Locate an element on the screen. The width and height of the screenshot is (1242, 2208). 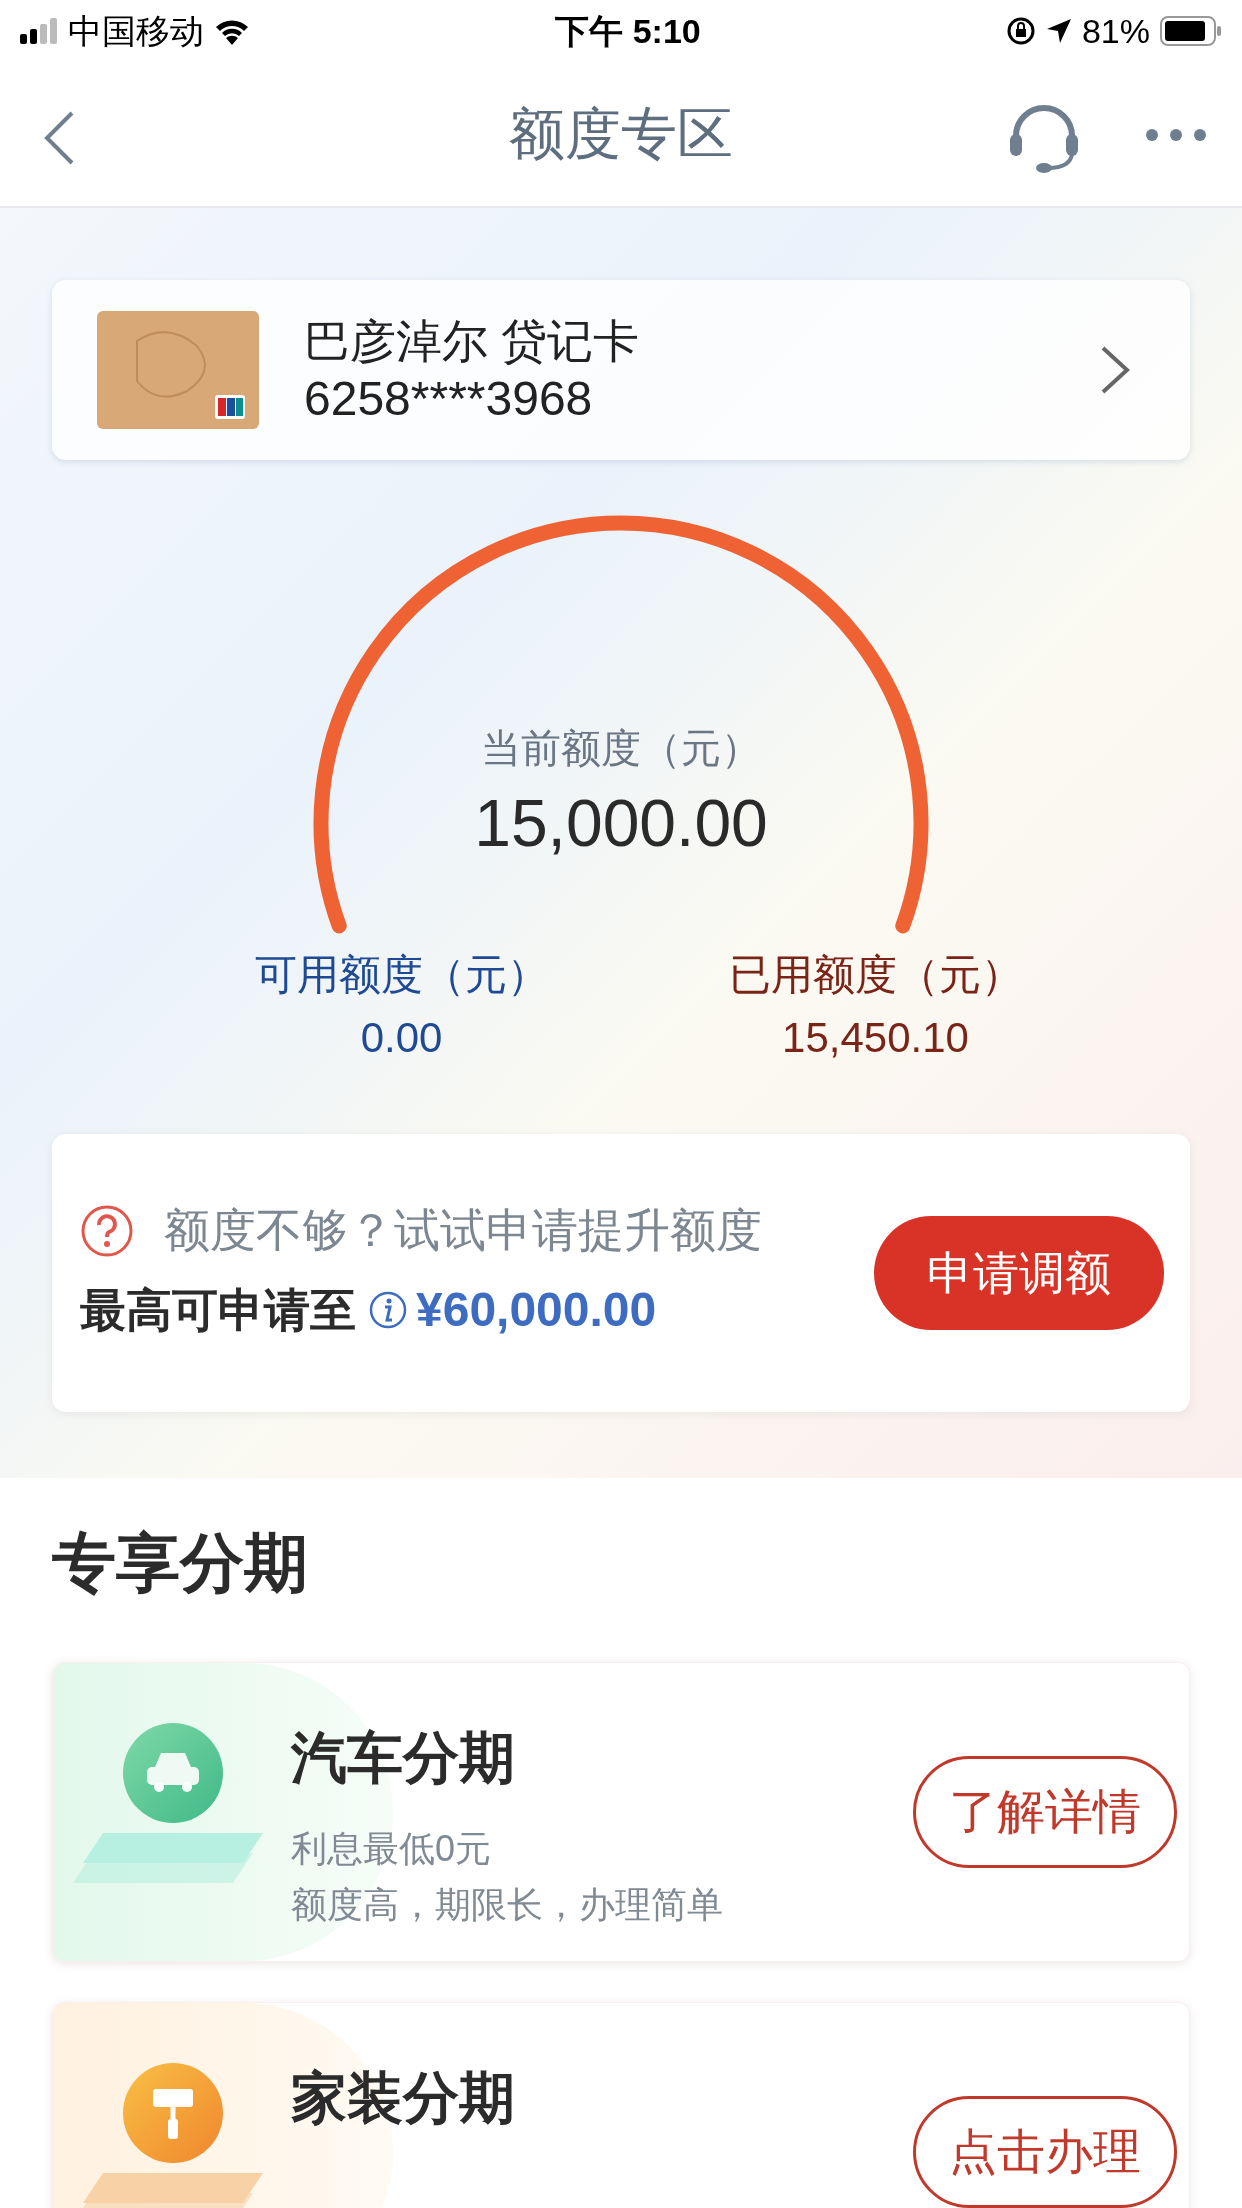
gauge-label: 当前额度（元） is located at coordinates (621, 748).